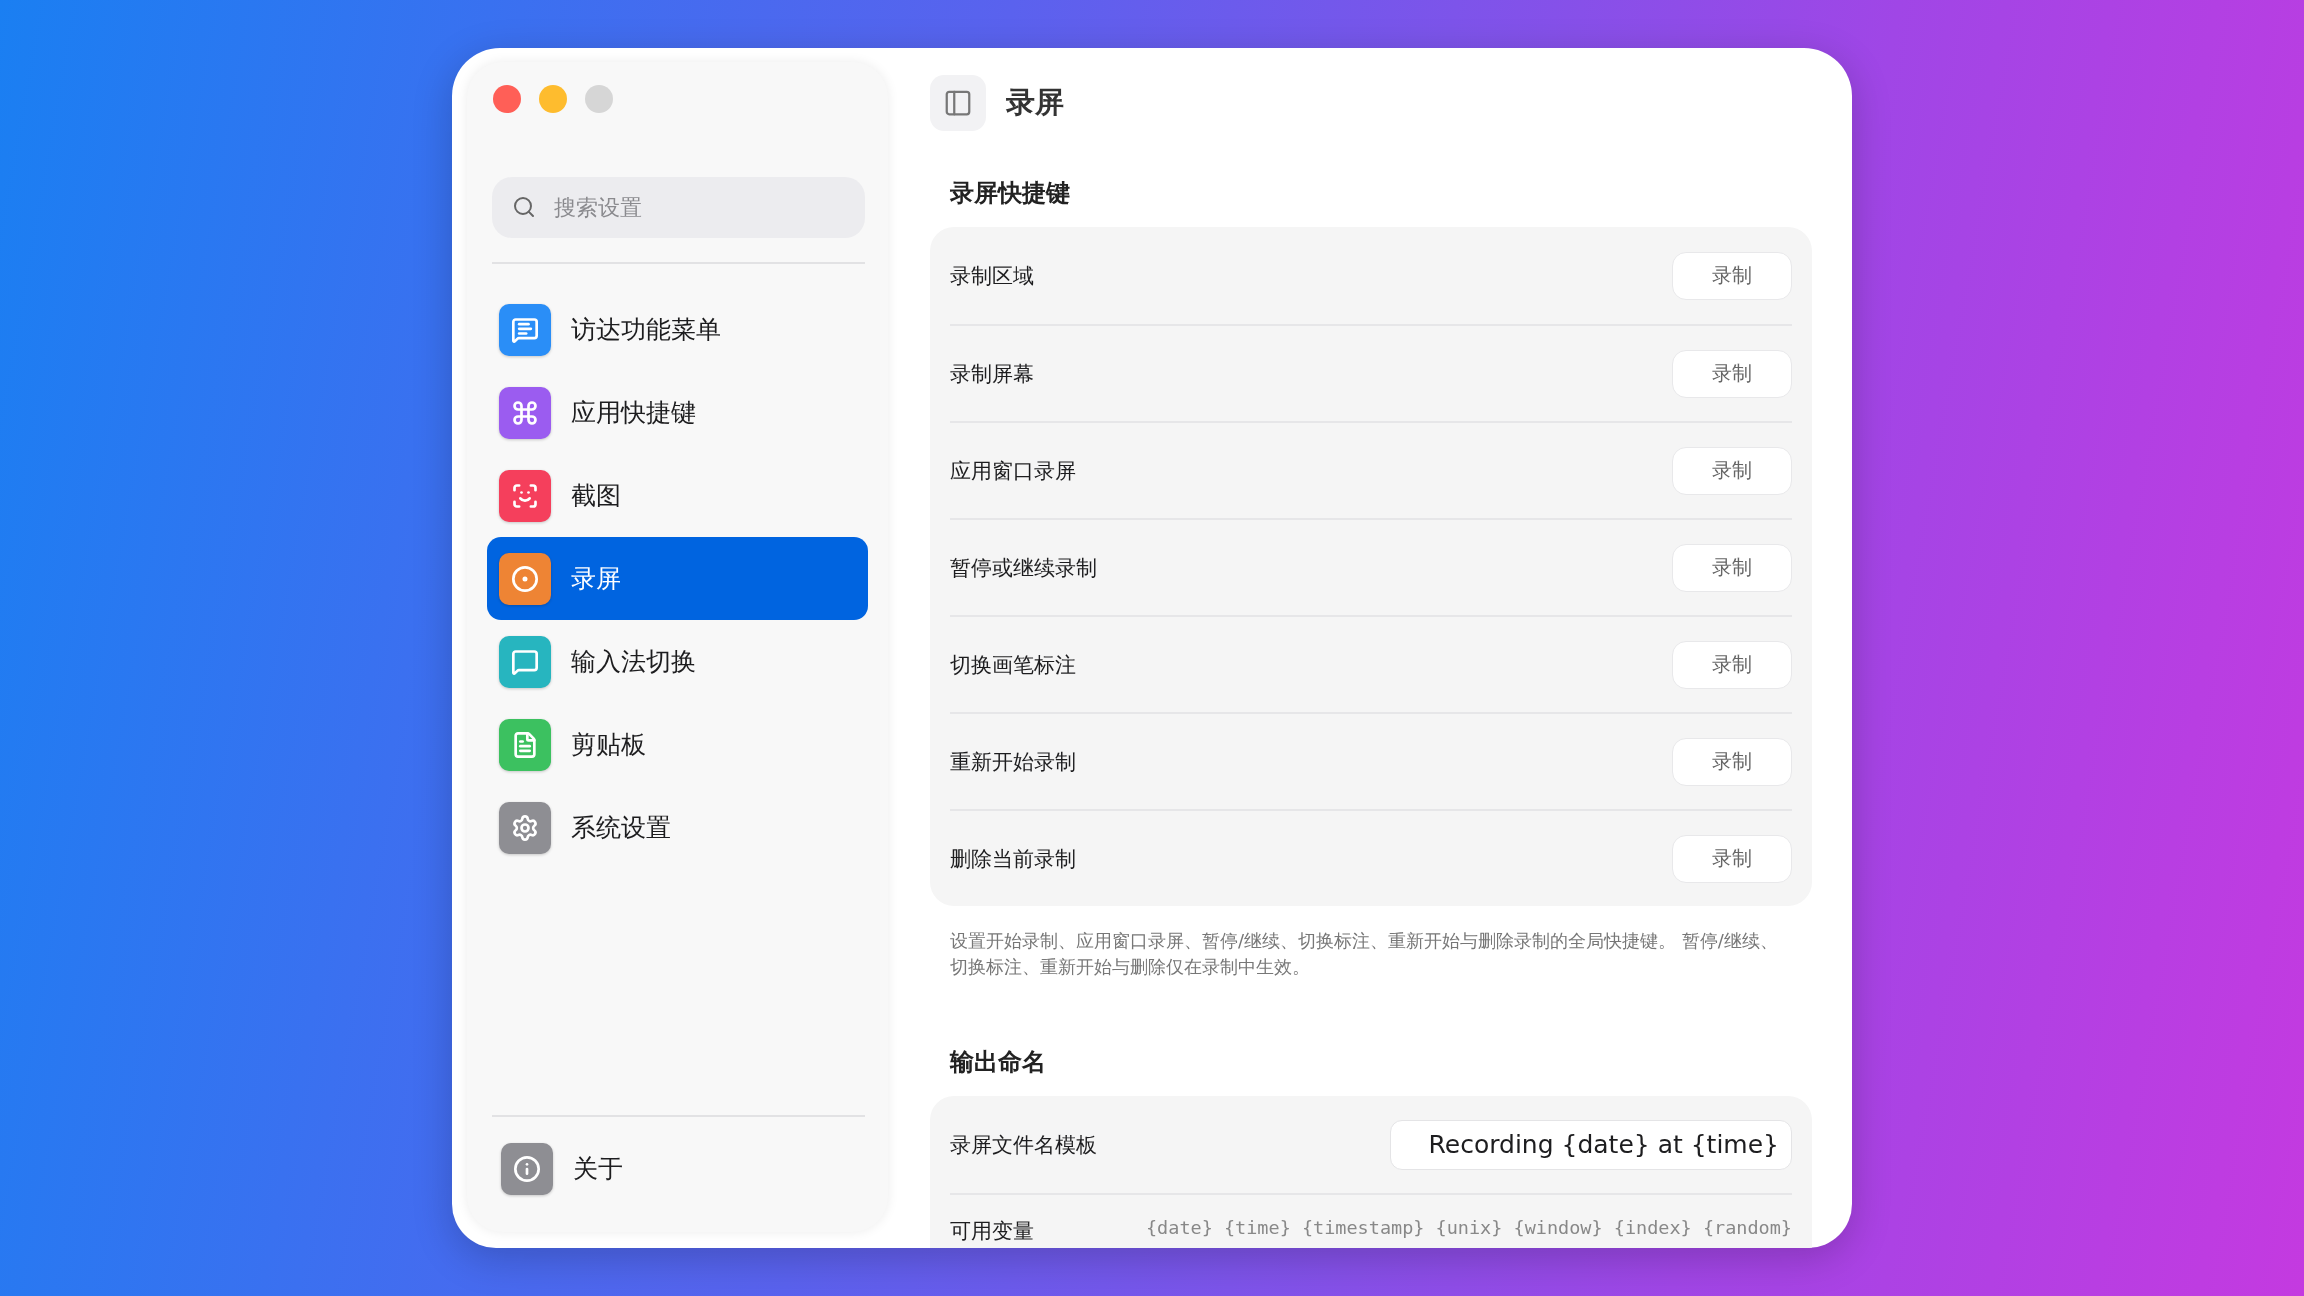  What do you see at coordinates (1023, 1145) in the screenshot?
I see `setting-label: 录屏文件名模板` at bounding box center [1023, 1145].